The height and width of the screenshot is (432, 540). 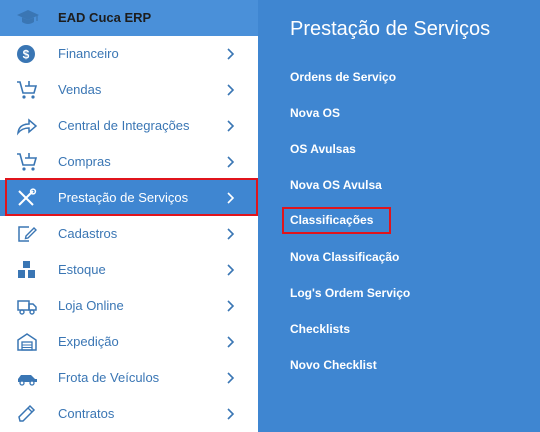 What do you see at coordinates (390, 29) in the screenshot?
I see `panel-title: Prestação de Serviços` at bounding box center [390, 29].